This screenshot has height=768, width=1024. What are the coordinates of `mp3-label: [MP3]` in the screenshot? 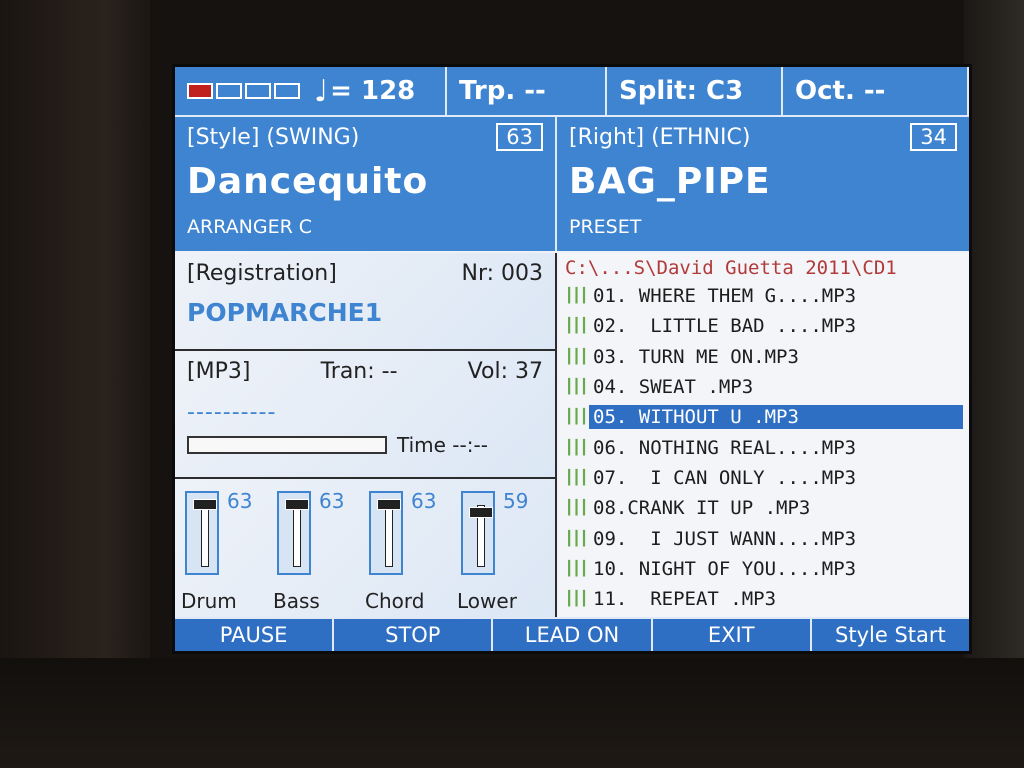 It's located at (219, 371).